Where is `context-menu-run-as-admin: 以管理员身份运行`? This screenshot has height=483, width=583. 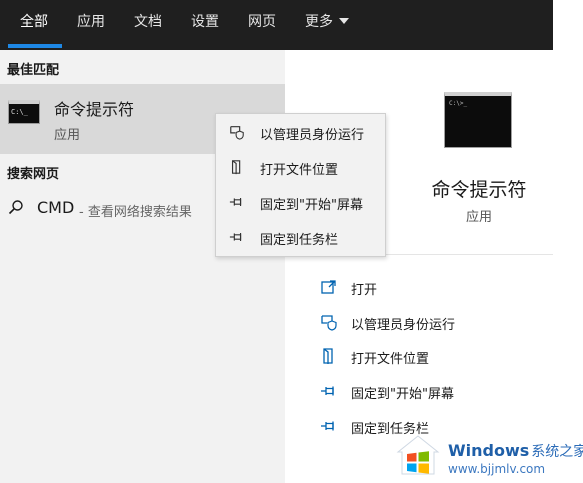 context-menu-run-as-admin: 以管理员身份运行 is located at coordinates (300, 132).